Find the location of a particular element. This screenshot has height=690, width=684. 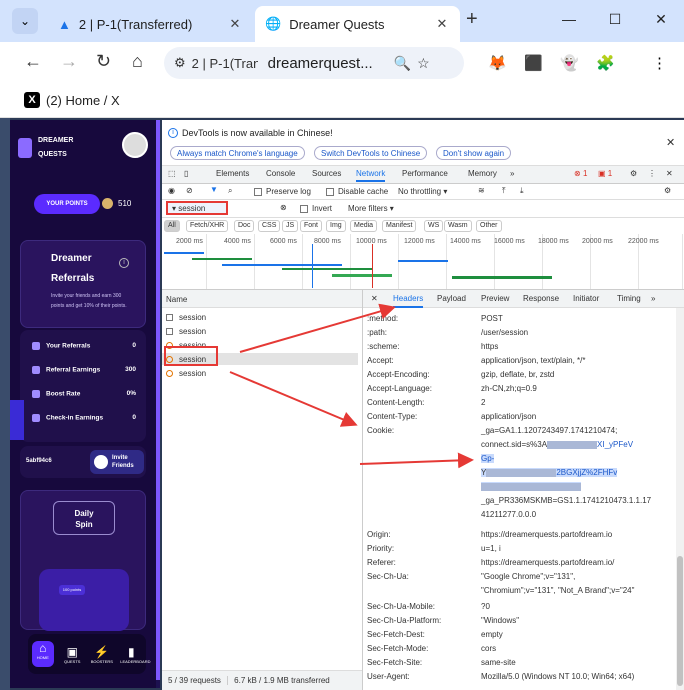

metamask-icon: 🦊 is located at coordinates (497, 63).